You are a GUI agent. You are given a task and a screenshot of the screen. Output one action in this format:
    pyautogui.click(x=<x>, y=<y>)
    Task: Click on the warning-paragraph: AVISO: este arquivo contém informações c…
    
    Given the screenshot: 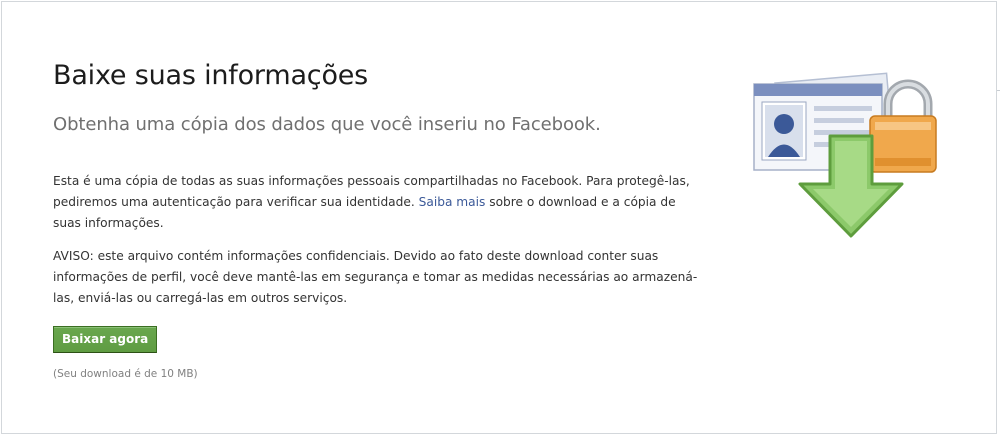 What is the action you would take?
    pyautogui.click(x=375, y=277)
    